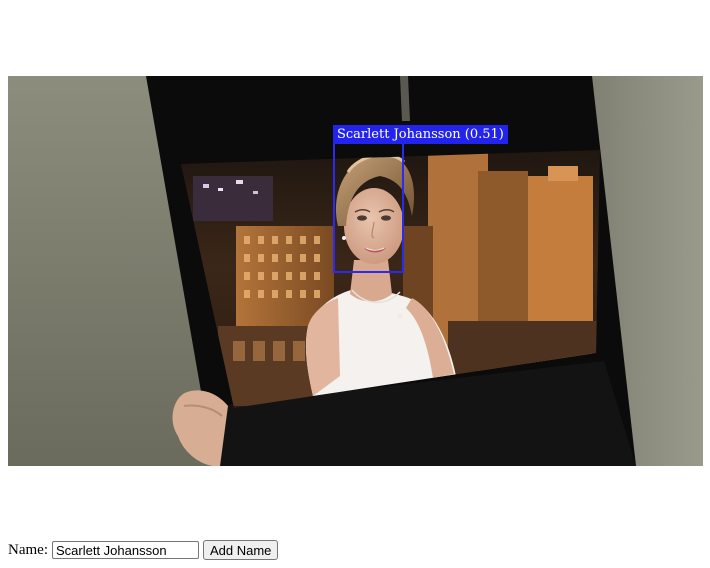  What do you see at coordinates (368, 207) in the screenshot?
I see `face-detection-box` at bounding box center [368, 207].